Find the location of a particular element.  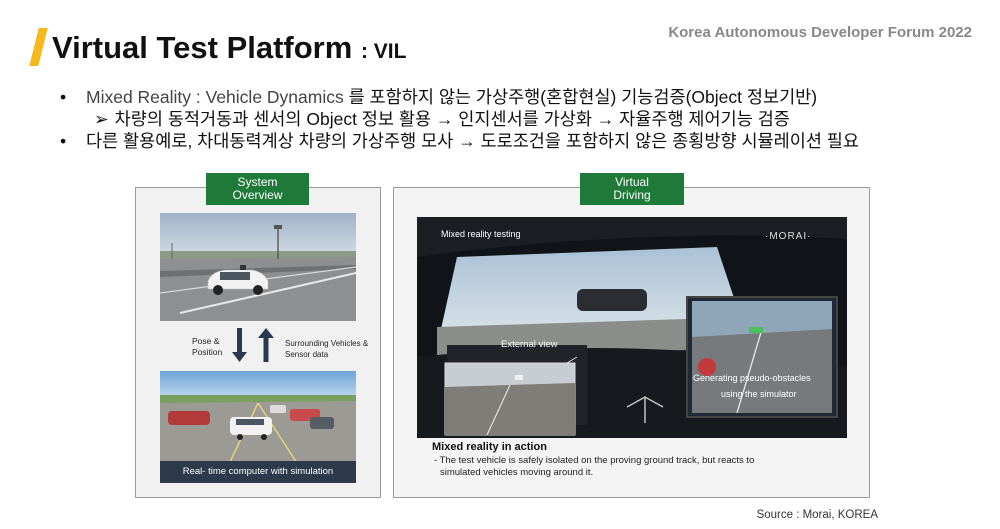

label-line: Surrounding Vehicles & is located at coordinates (327, 343).